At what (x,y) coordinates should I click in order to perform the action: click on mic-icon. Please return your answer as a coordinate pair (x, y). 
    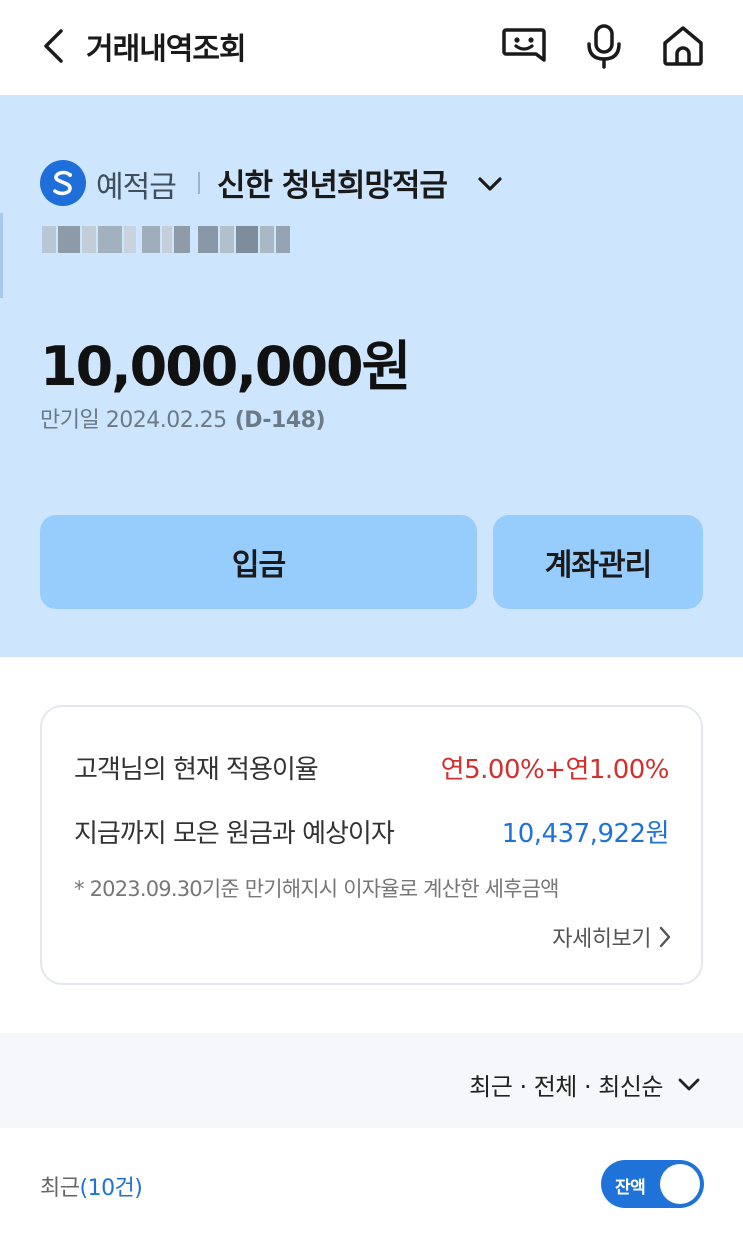
    Looking at the image, I should click on (604, 46).